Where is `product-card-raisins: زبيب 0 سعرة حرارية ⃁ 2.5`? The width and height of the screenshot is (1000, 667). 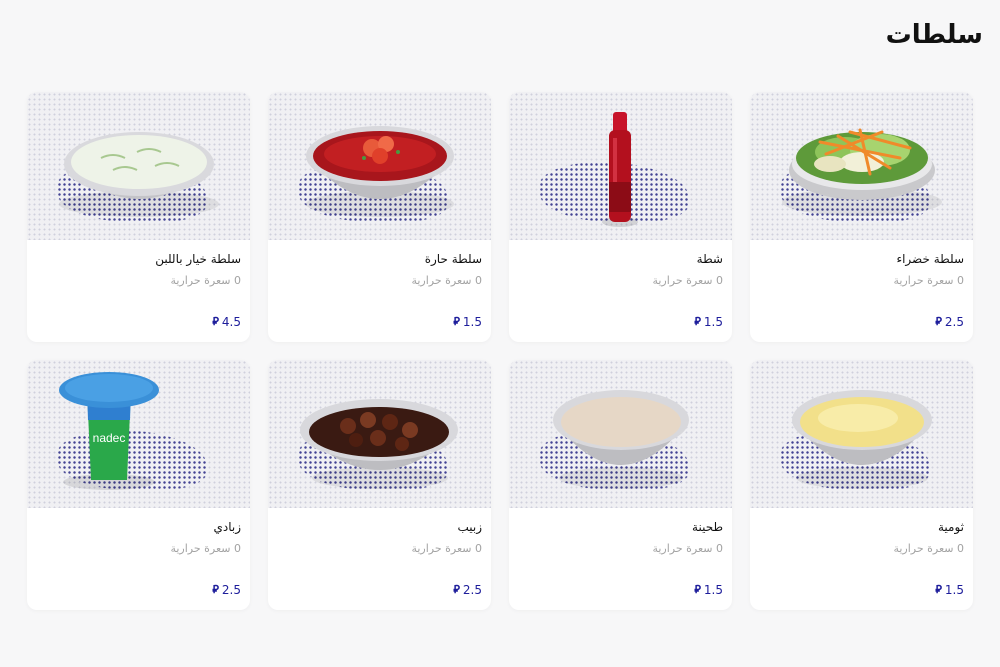
product-card-raisins: زبيب 0 سعرة حرارية ⃁ 2.5 is located at coordinates (379, 485).